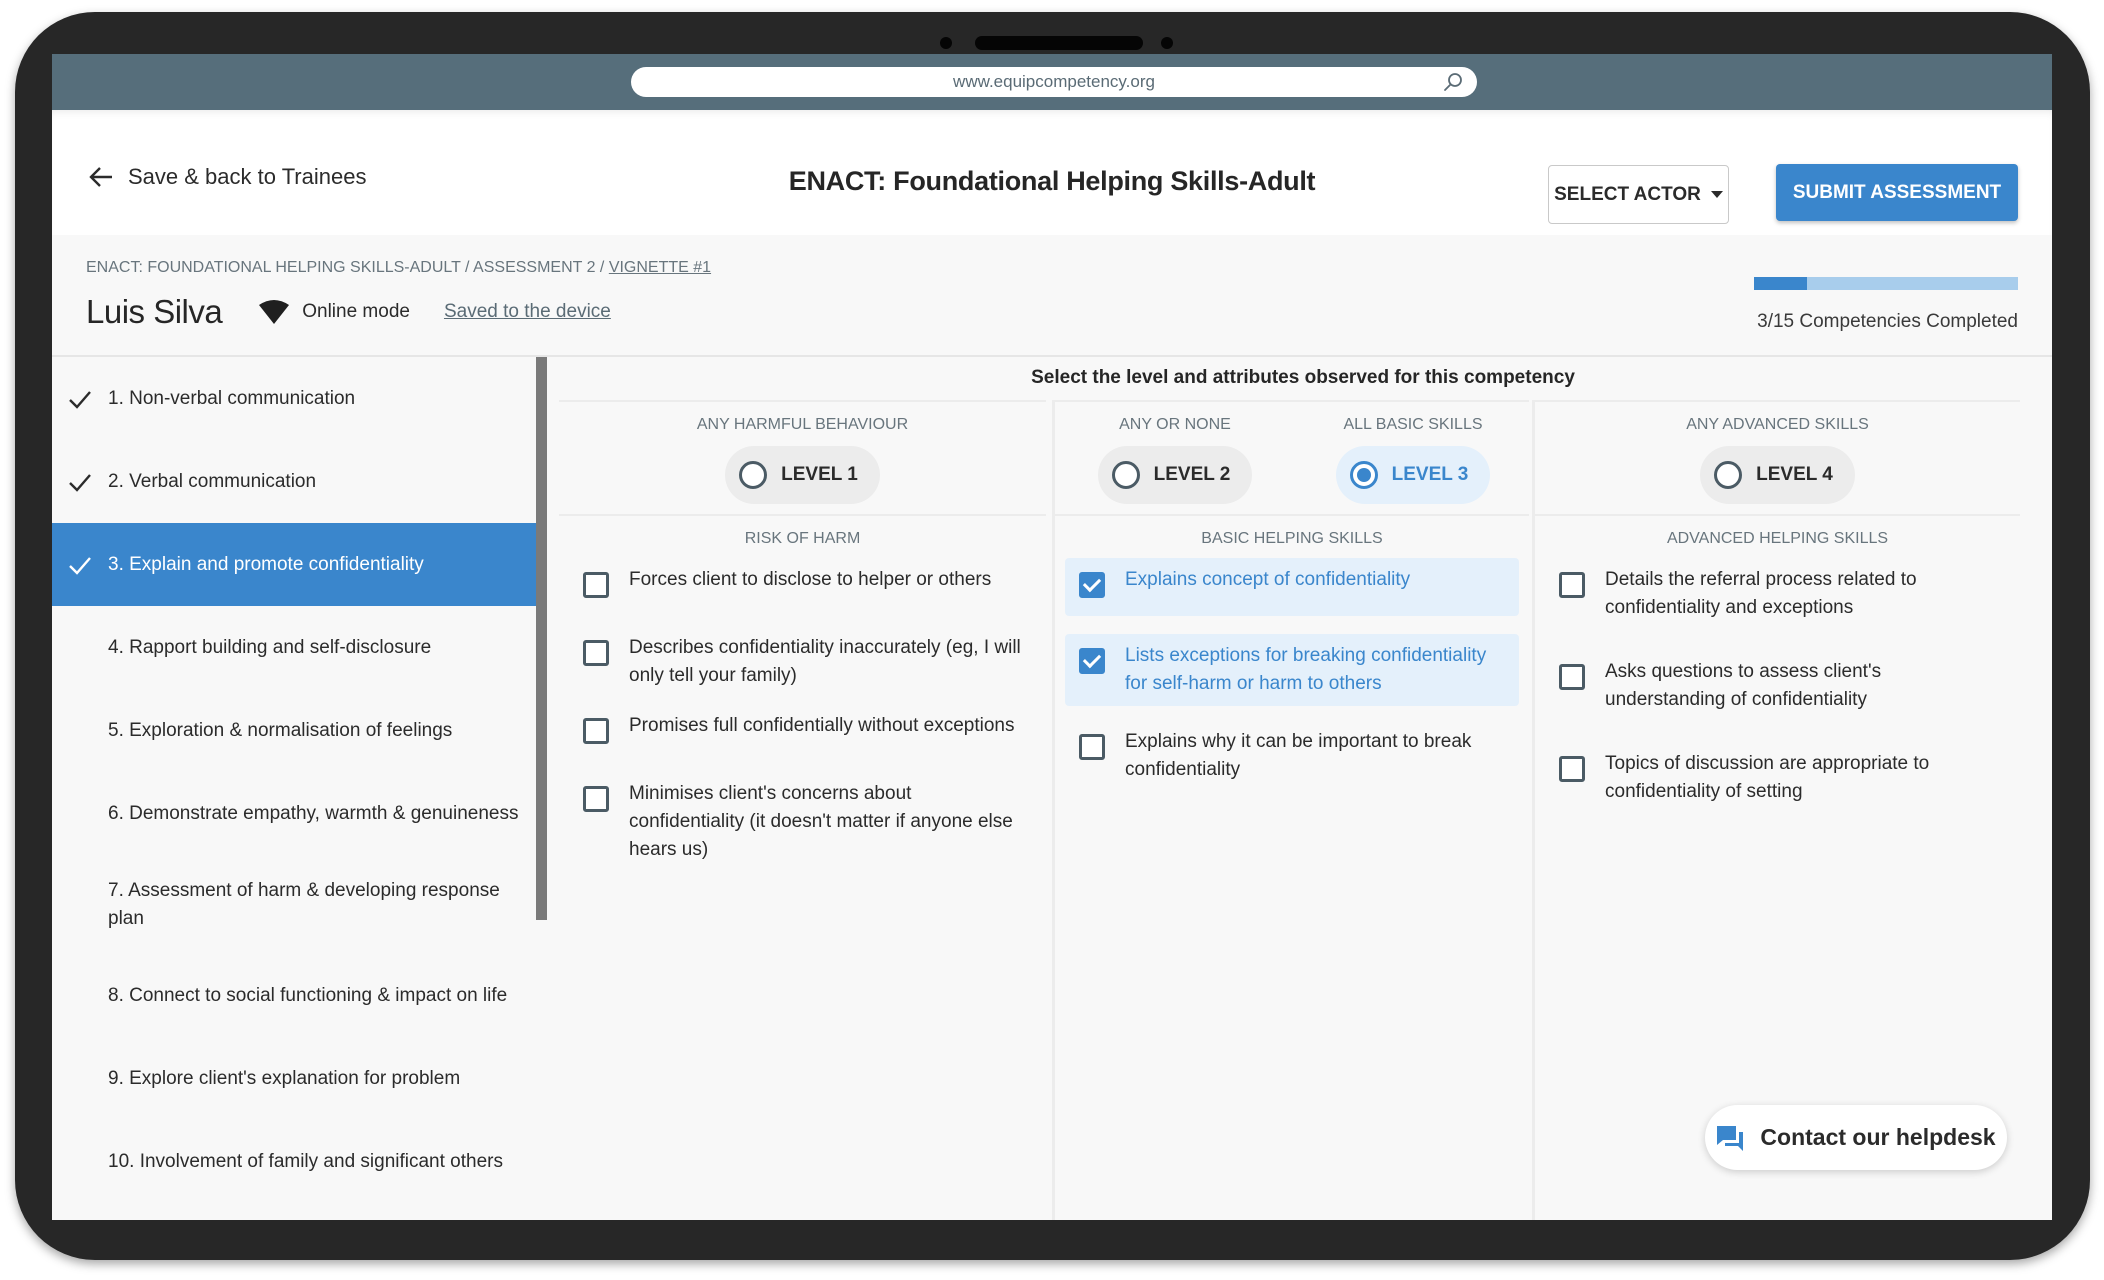  I want to click on radio-selected-icon, so click(1363, 475).